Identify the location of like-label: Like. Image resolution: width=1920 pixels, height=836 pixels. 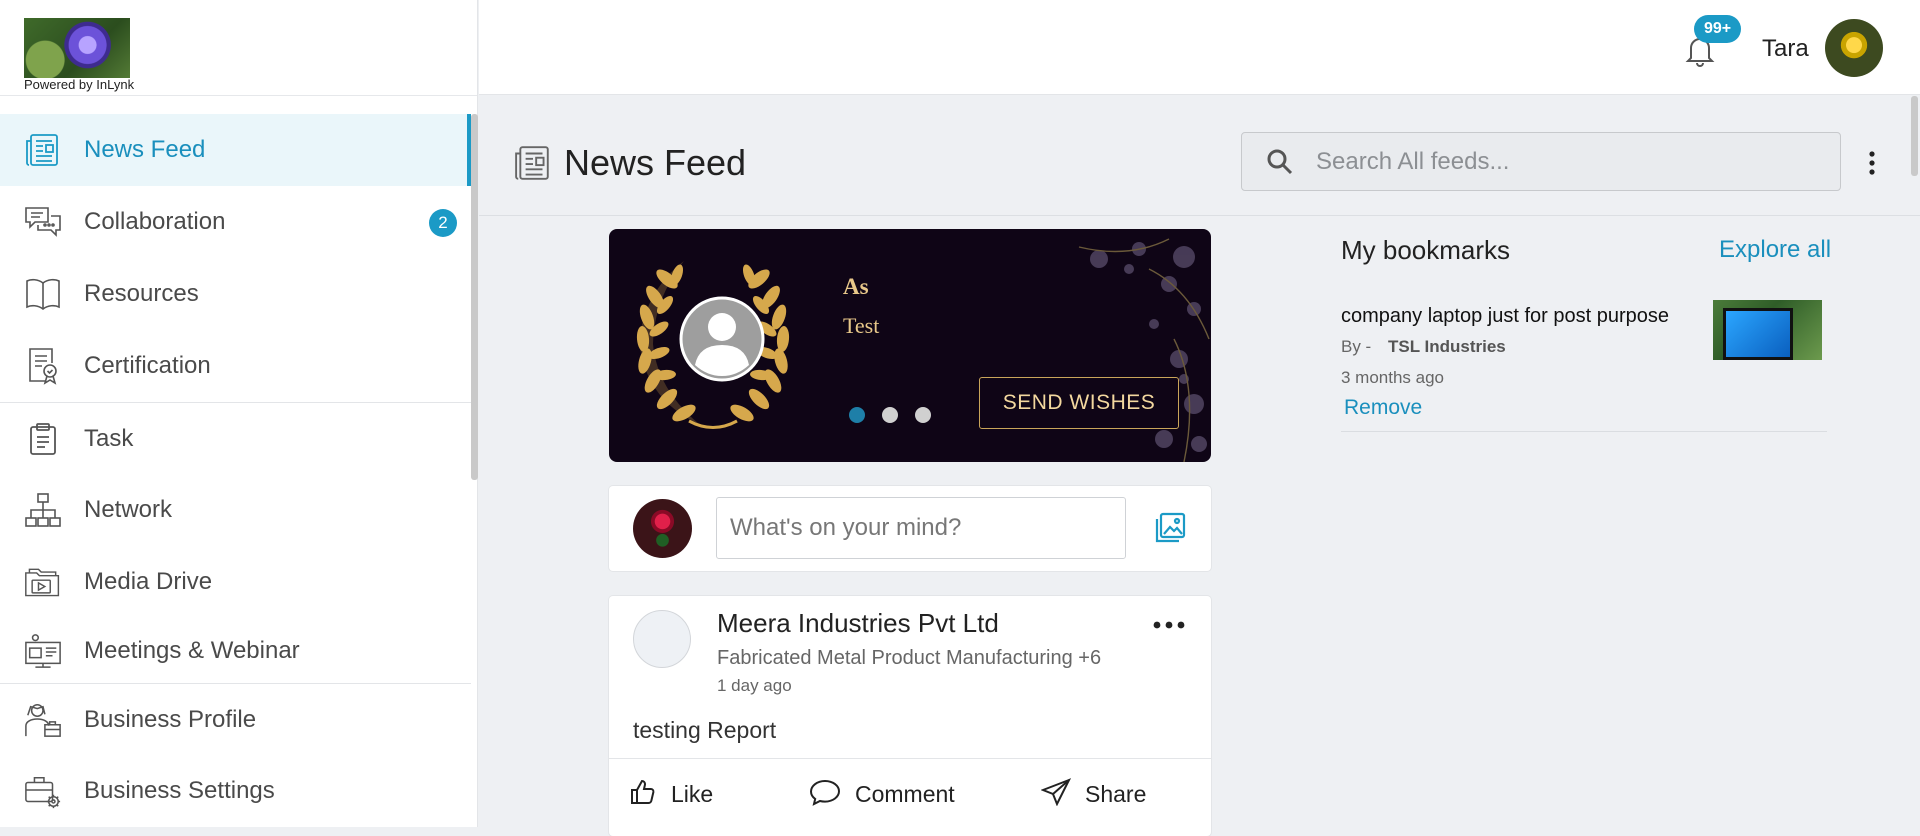
(692, 793).